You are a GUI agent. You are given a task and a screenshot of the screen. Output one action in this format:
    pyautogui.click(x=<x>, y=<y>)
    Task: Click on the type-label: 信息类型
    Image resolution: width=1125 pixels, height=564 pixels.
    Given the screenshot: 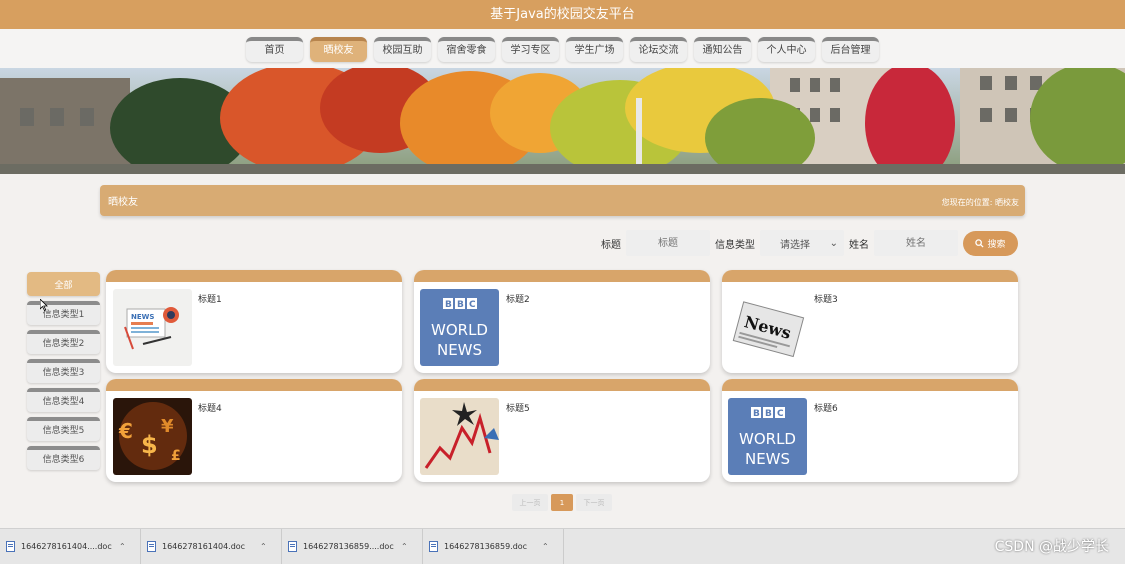 What is the action you would take?
    pyautogui.click(x=735, y=245)
    